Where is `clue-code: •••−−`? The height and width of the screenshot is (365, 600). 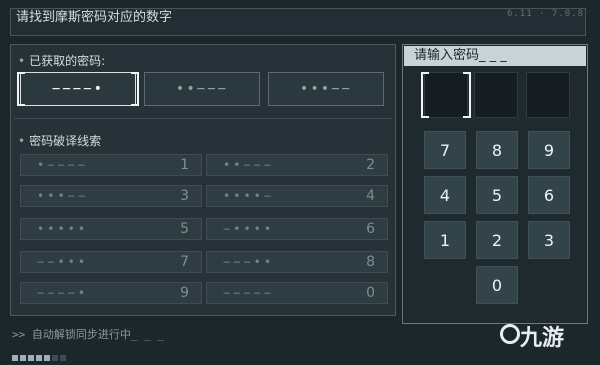 clue-code: •••−− is located at coordinates (63, 196).